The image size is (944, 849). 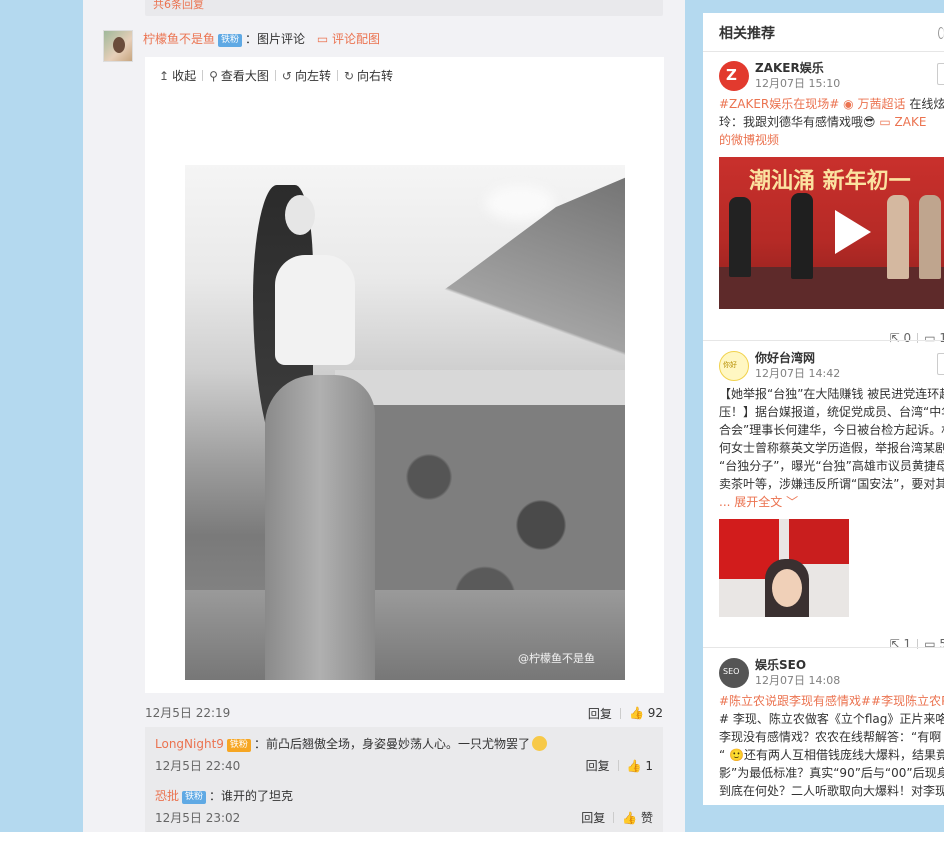 I want to click on photo-pants, so click(x=320, y=527).